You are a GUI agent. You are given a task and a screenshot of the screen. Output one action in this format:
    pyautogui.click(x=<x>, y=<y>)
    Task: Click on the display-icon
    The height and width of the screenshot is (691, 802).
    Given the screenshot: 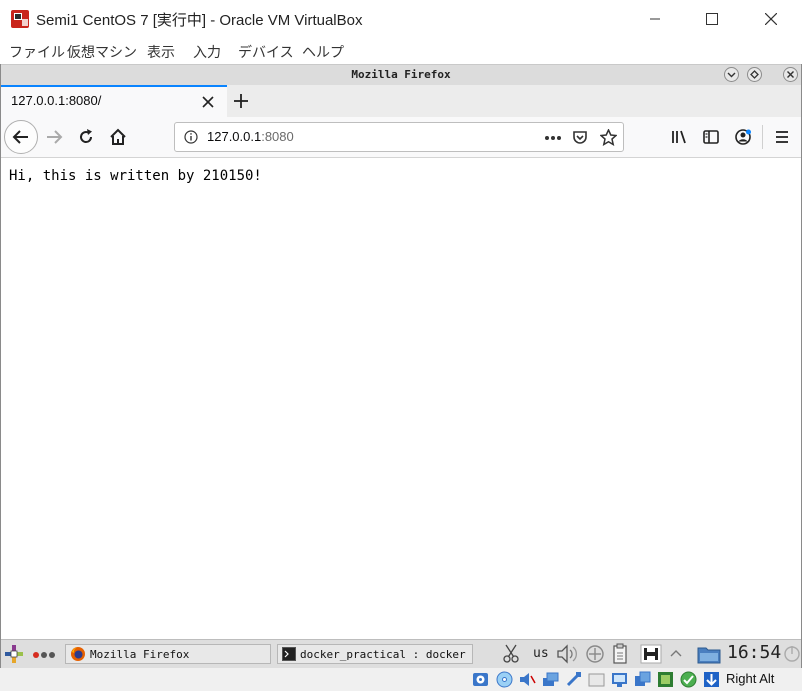 What is the action you would take?
    pyautogui.click(x=619, y=679)
    